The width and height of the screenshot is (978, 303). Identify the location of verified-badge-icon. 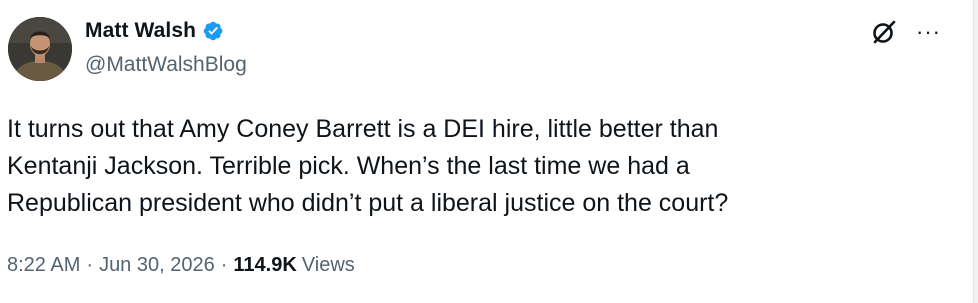
(213, 31).